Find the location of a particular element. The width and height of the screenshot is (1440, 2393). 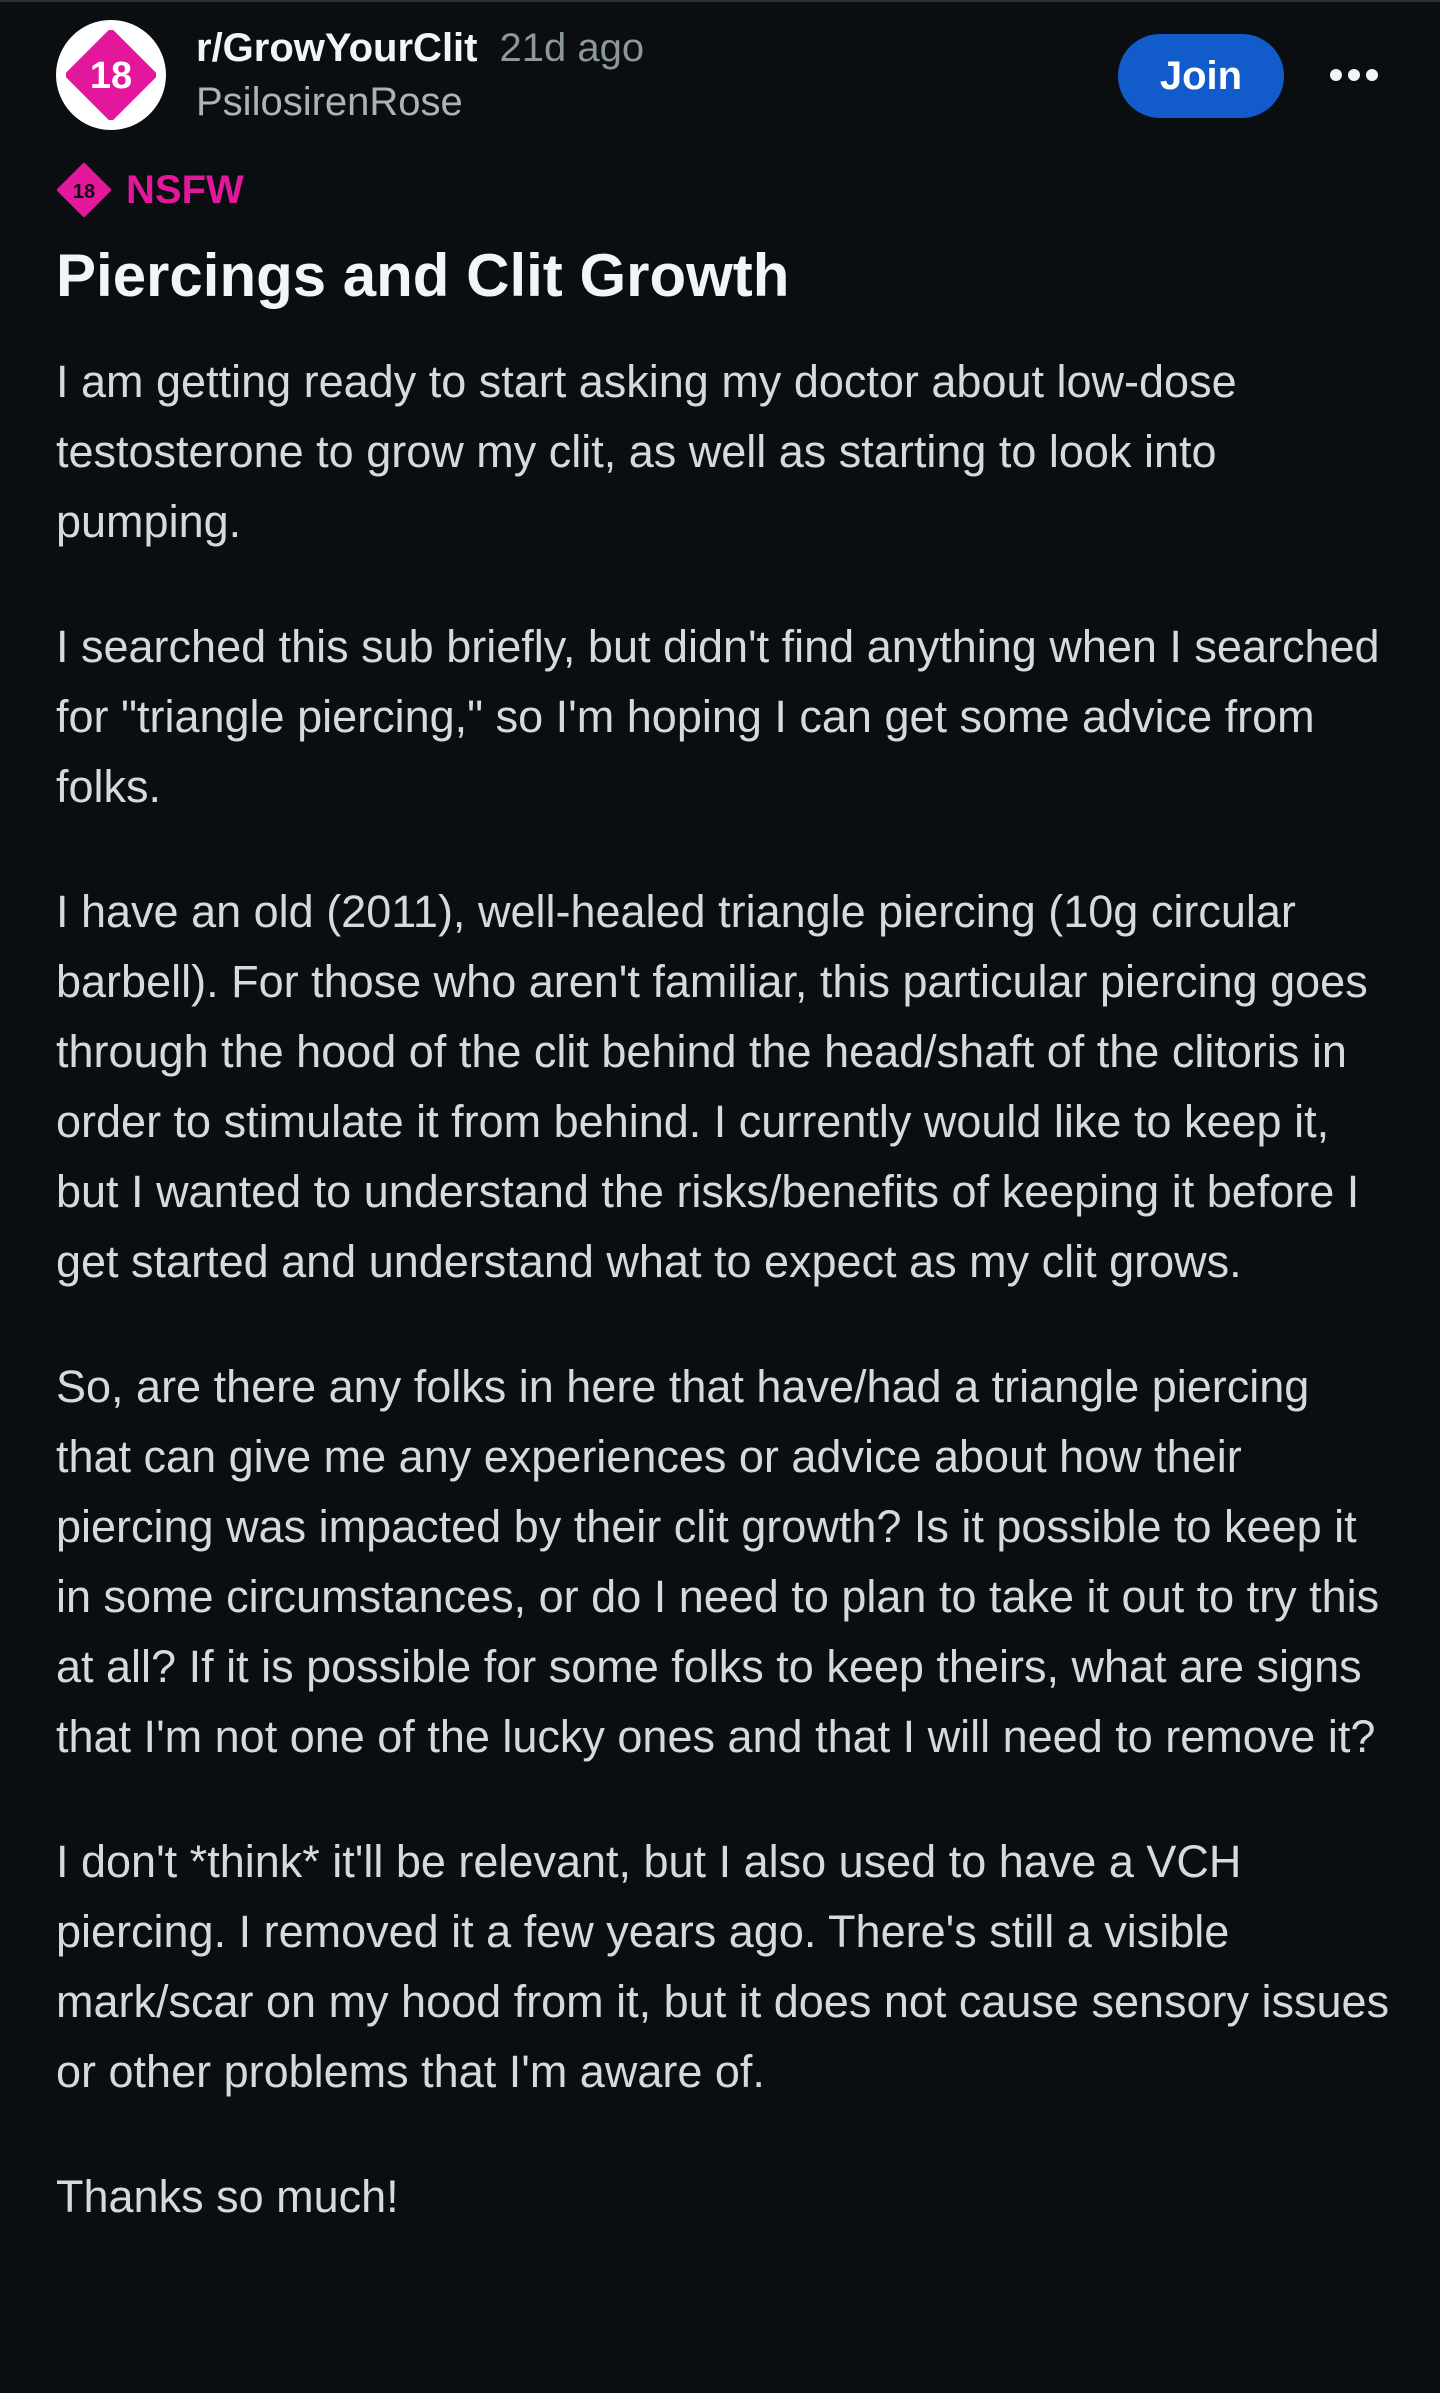

post-age: 21d ago is located at coordinates (572, 48).